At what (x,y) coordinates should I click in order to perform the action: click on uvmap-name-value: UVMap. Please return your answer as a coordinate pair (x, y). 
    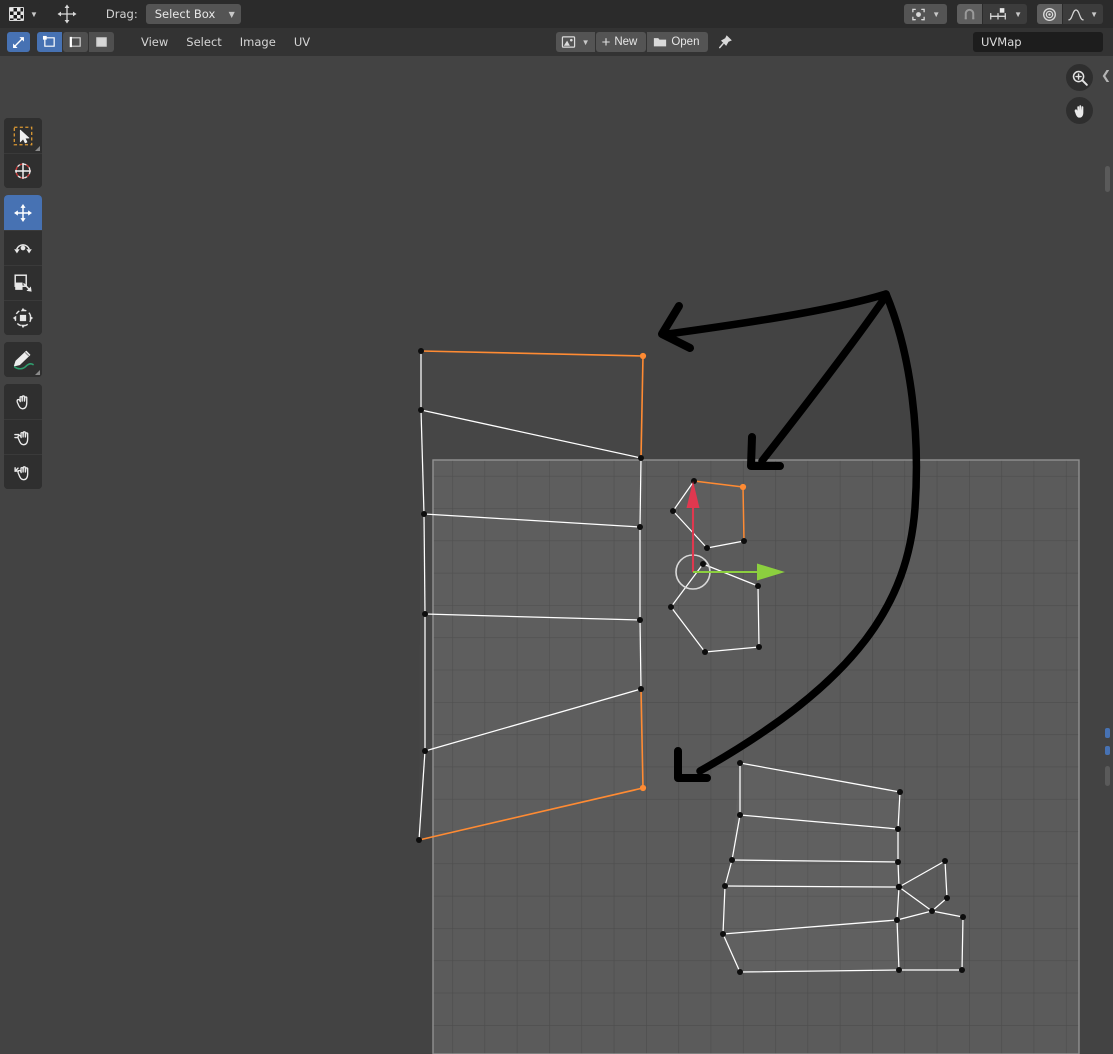
    Looking at the image, I should click on (1001, 42).